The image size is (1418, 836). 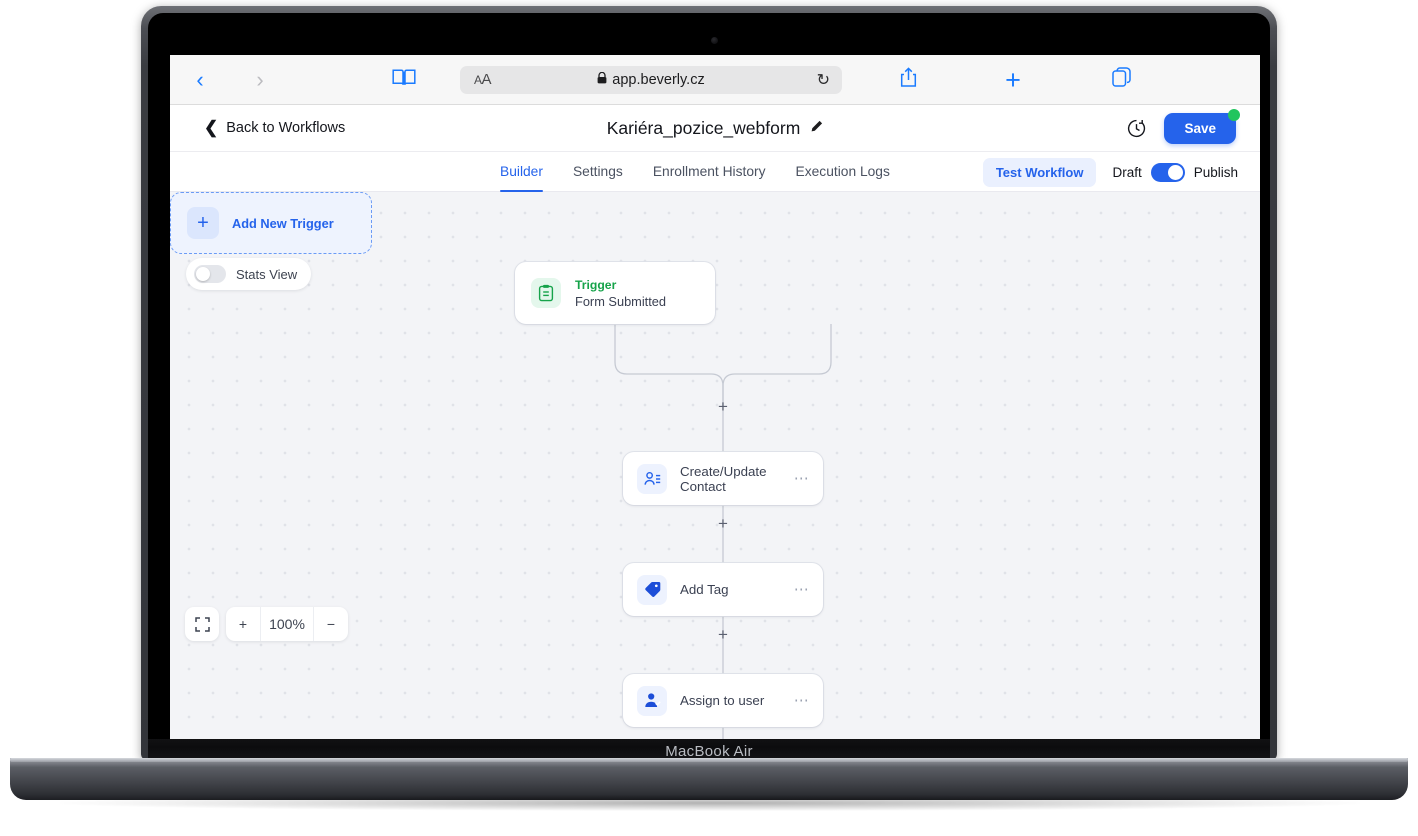 I want to click on tabs-overview-icon, so click(x=1121, y=79).